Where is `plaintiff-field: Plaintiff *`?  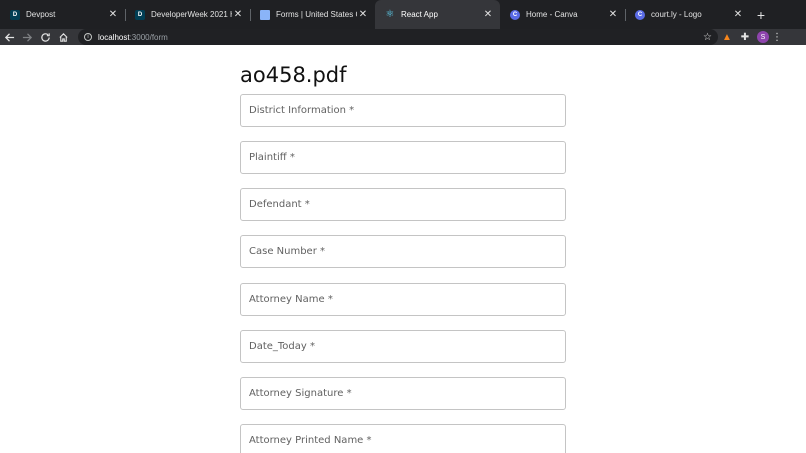 plaintiff-field: Plaintiff * is located at coordinates (403, 157).